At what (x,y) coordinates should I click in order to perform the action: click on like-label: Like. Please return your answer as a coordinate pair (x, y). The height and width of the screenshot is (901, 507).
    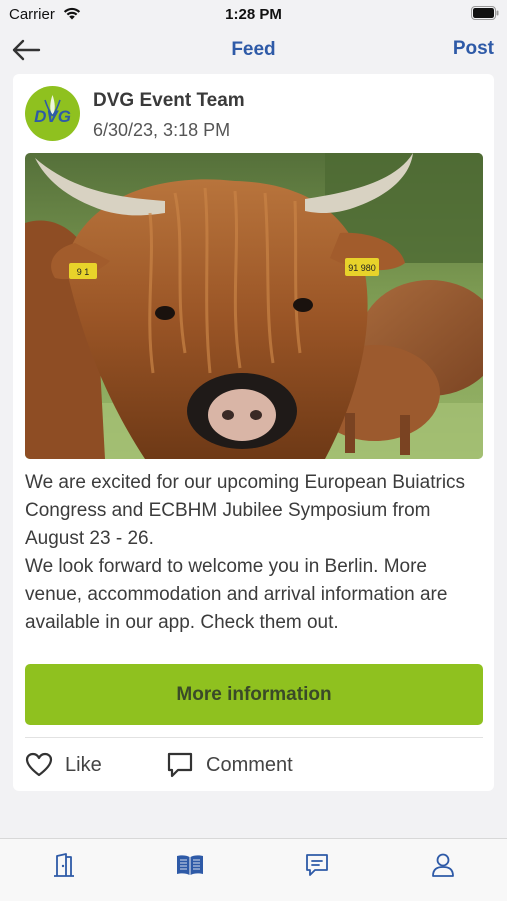
    Looking at the image, I should click on (83, 764).